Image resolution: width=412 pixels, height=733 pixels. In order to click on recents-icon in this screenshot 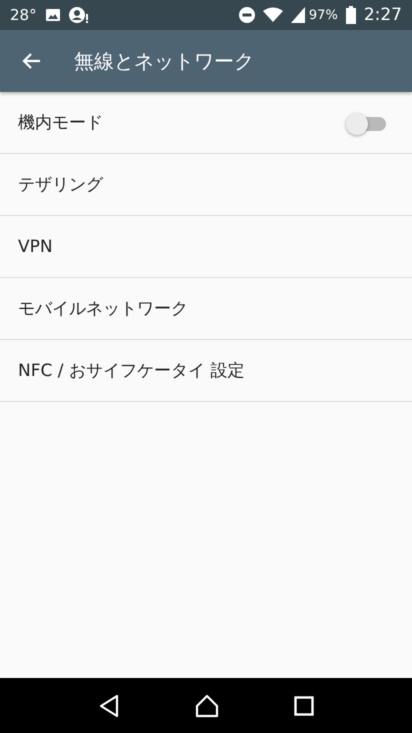, I will do `click(304, 706)`.